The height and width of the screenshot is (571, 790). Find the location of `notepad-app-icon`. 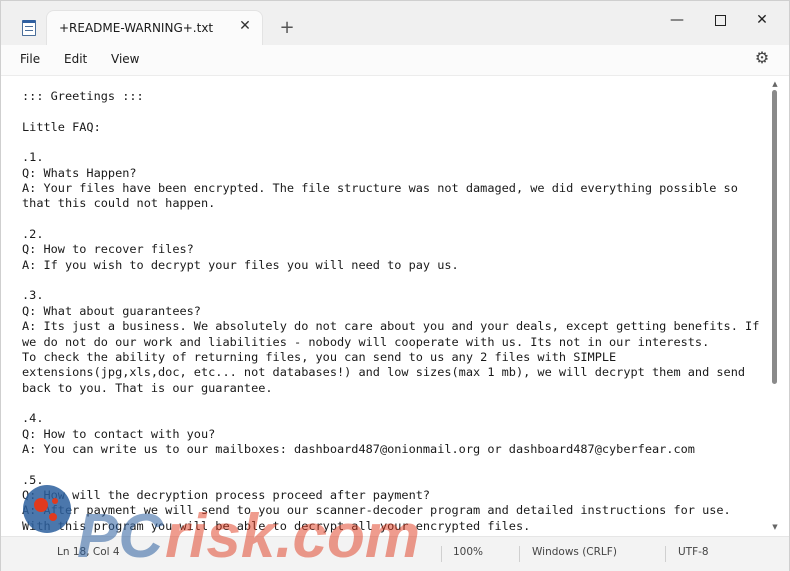

notepad-app-icon is located at coordinates (29, 28).